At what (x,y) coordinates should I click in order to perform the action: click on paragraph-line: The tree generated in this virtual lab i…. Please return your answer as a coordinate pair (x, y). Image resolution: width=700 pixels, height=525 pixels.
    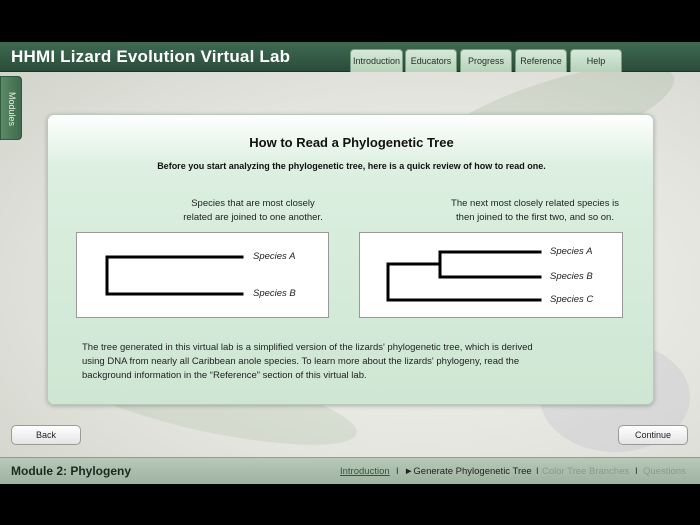
    Looking at the image, I should click on (307, 347).